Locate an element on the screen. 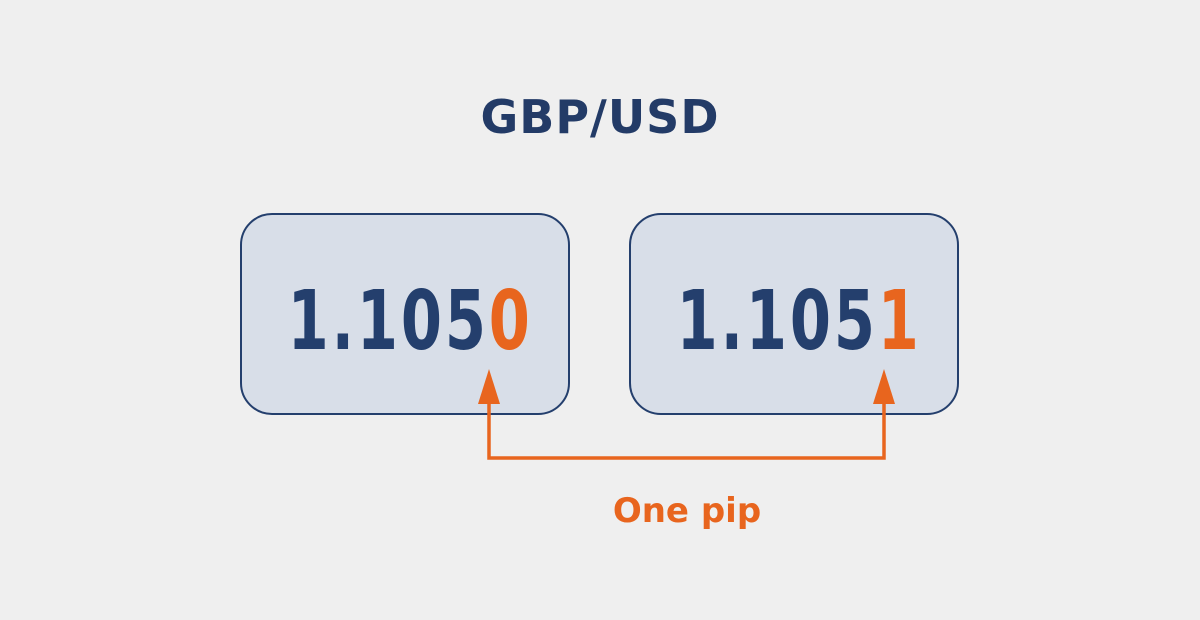 The image size is (1200, 620). connector-line is located at coordinates (686, 431).